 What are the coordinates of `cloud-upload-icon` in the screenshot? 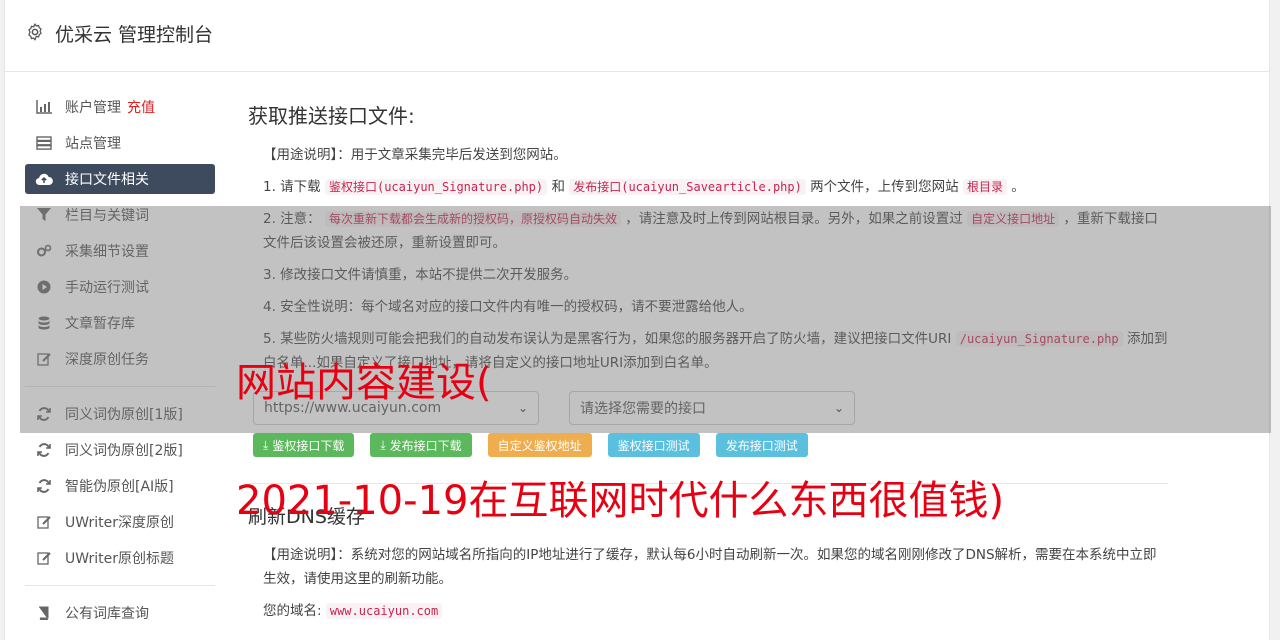 It's located at (44, 179).